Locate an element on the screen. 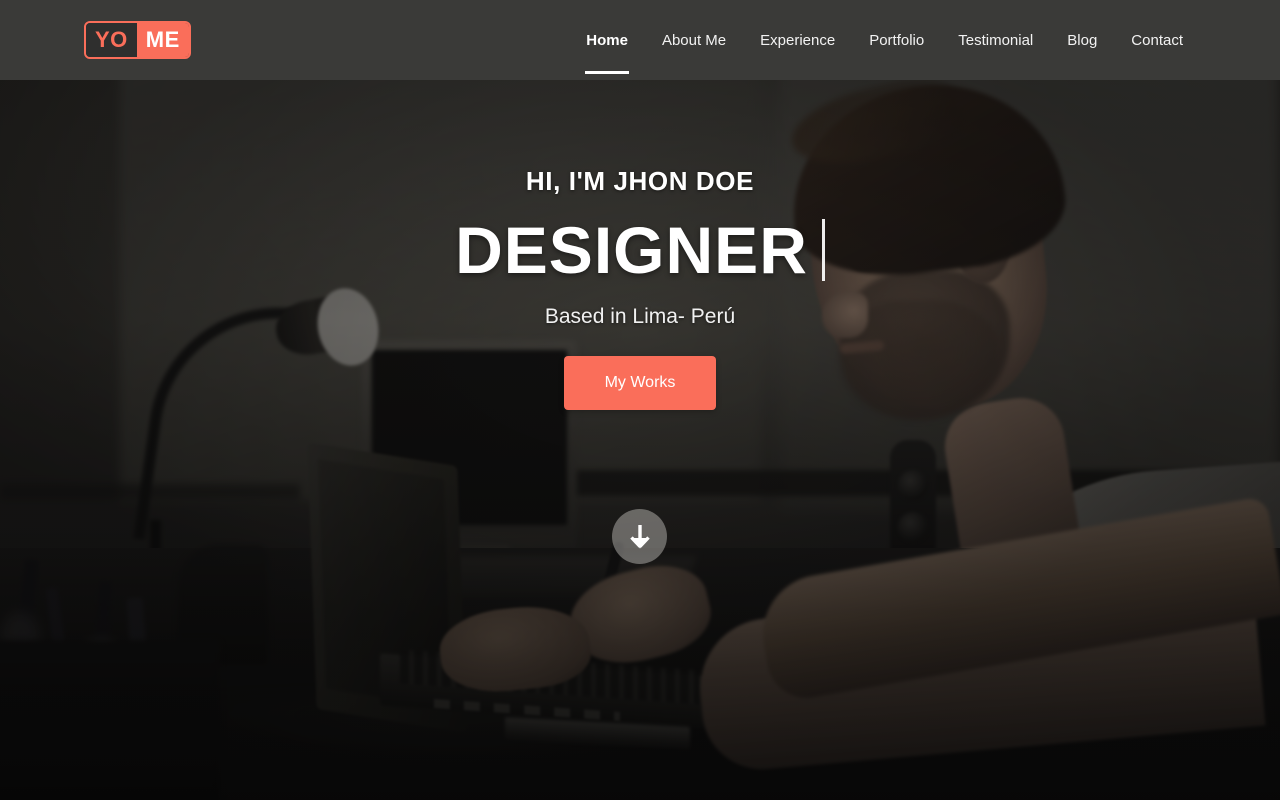 The width and height of the screenshot is (1280, 800). logo-text-first: YO is located at coordinates (111, 40).